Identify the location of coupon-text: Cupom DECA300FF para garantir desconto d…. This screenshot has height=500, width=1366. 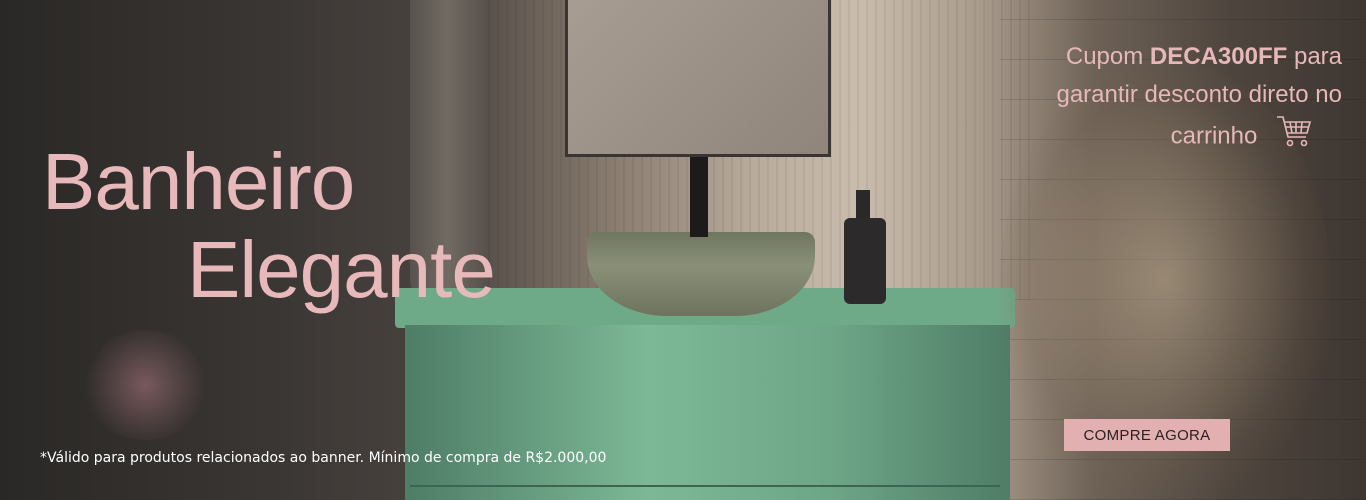
(1177, 99).